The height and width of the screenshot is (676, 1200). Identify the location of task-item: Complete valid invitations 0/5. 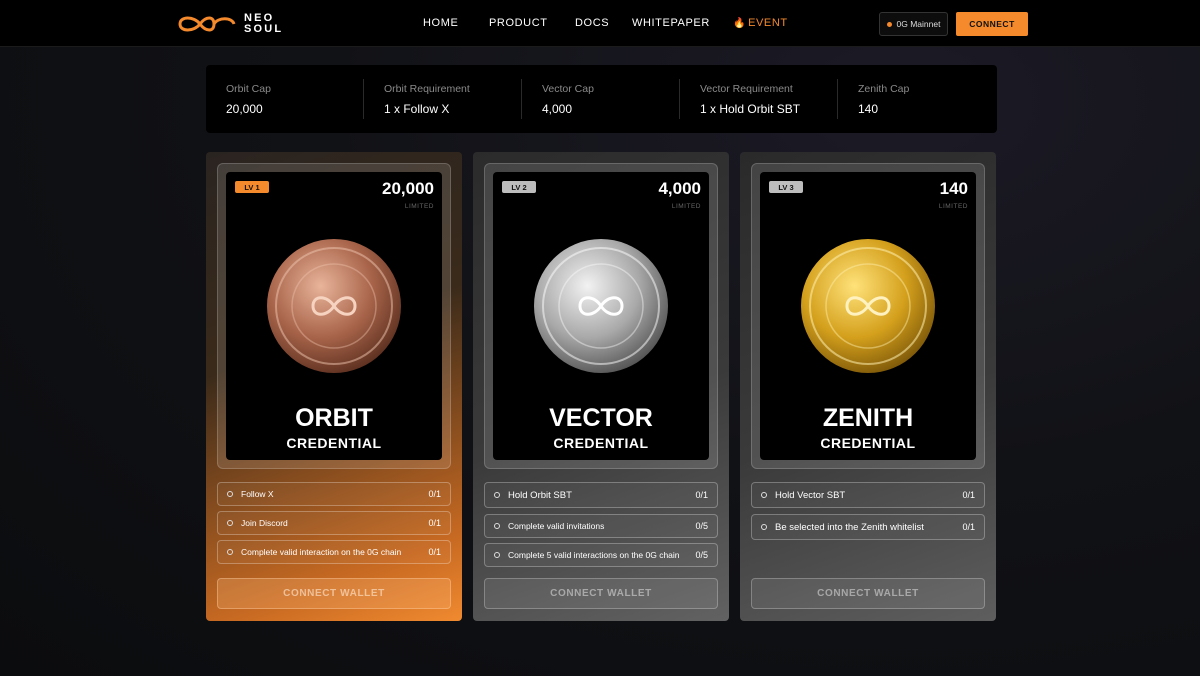
(601, 526).